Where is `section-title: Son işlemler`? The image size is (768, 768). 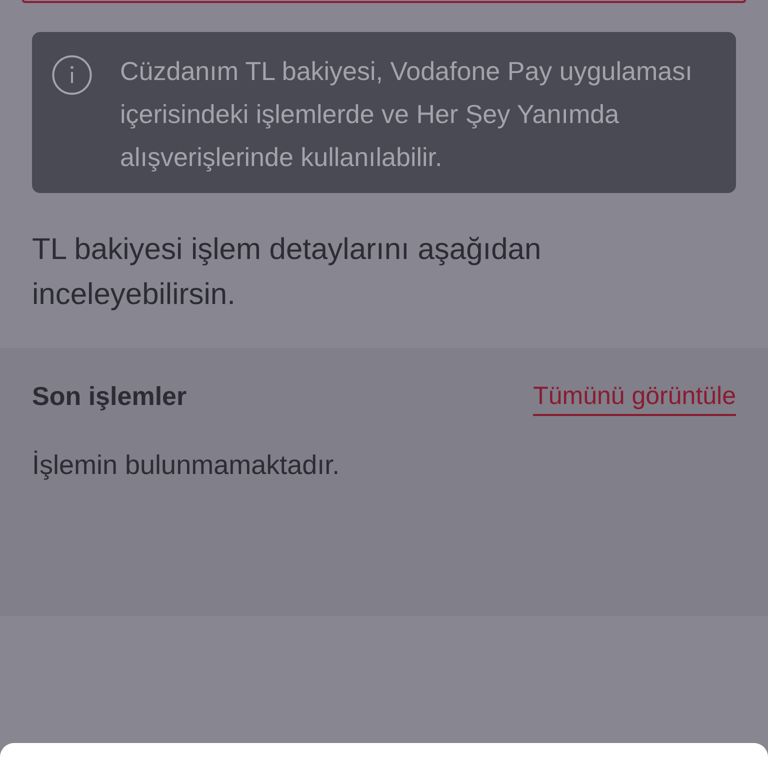
section-title: Son işlemler is located at coordinates (109, 396).